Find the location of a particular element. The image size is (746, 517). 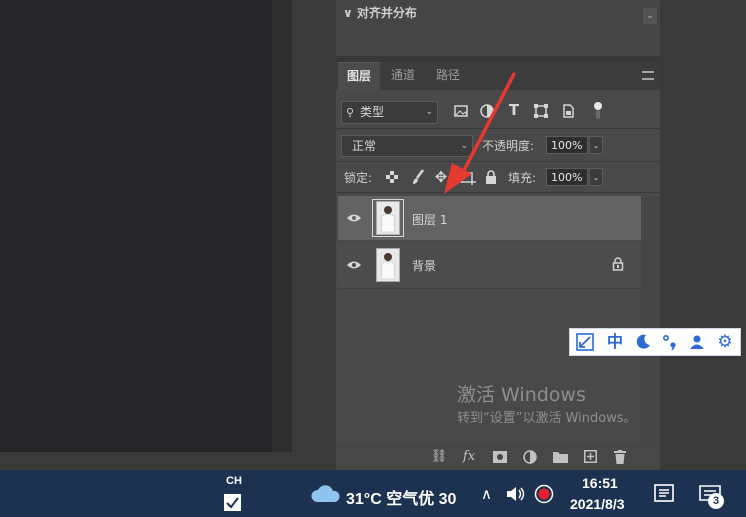

lock-transparent-pixels-icon is located at coordinates (392, 177).